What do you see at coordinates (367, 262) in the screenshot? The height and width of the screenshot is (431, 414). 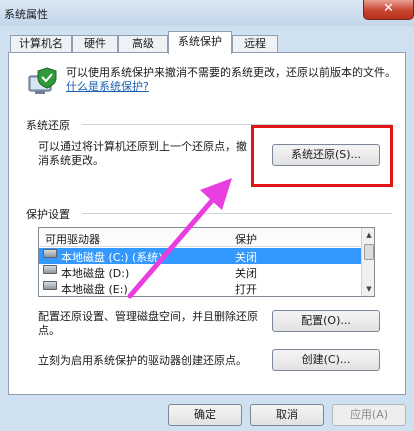 I see `drives-scrollbar: ▲ ▼` at bounding box center [367, 262].